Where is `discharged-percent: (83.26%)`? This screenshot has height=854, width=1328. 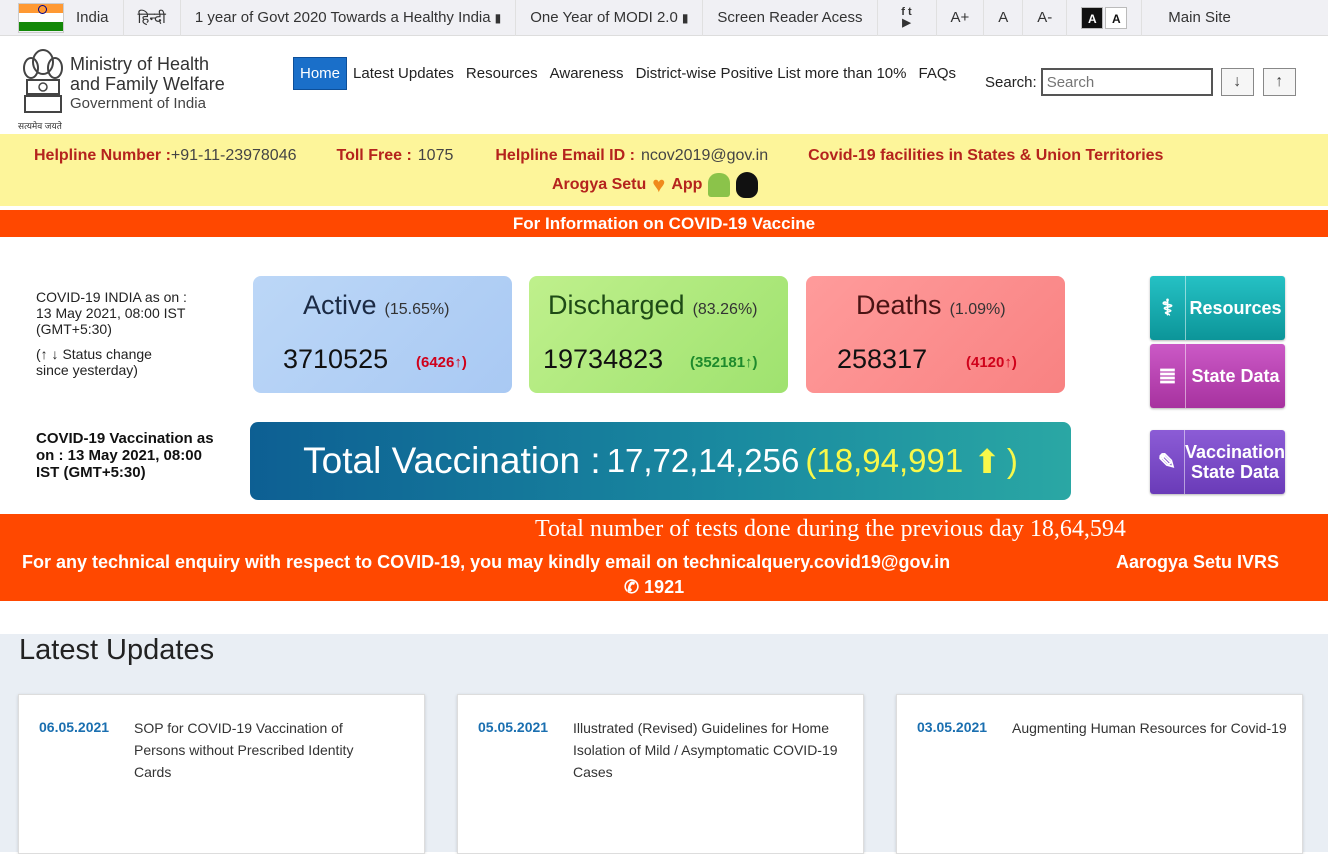 discharged-percent: (83.26%) is located at coordinates (725, 309).